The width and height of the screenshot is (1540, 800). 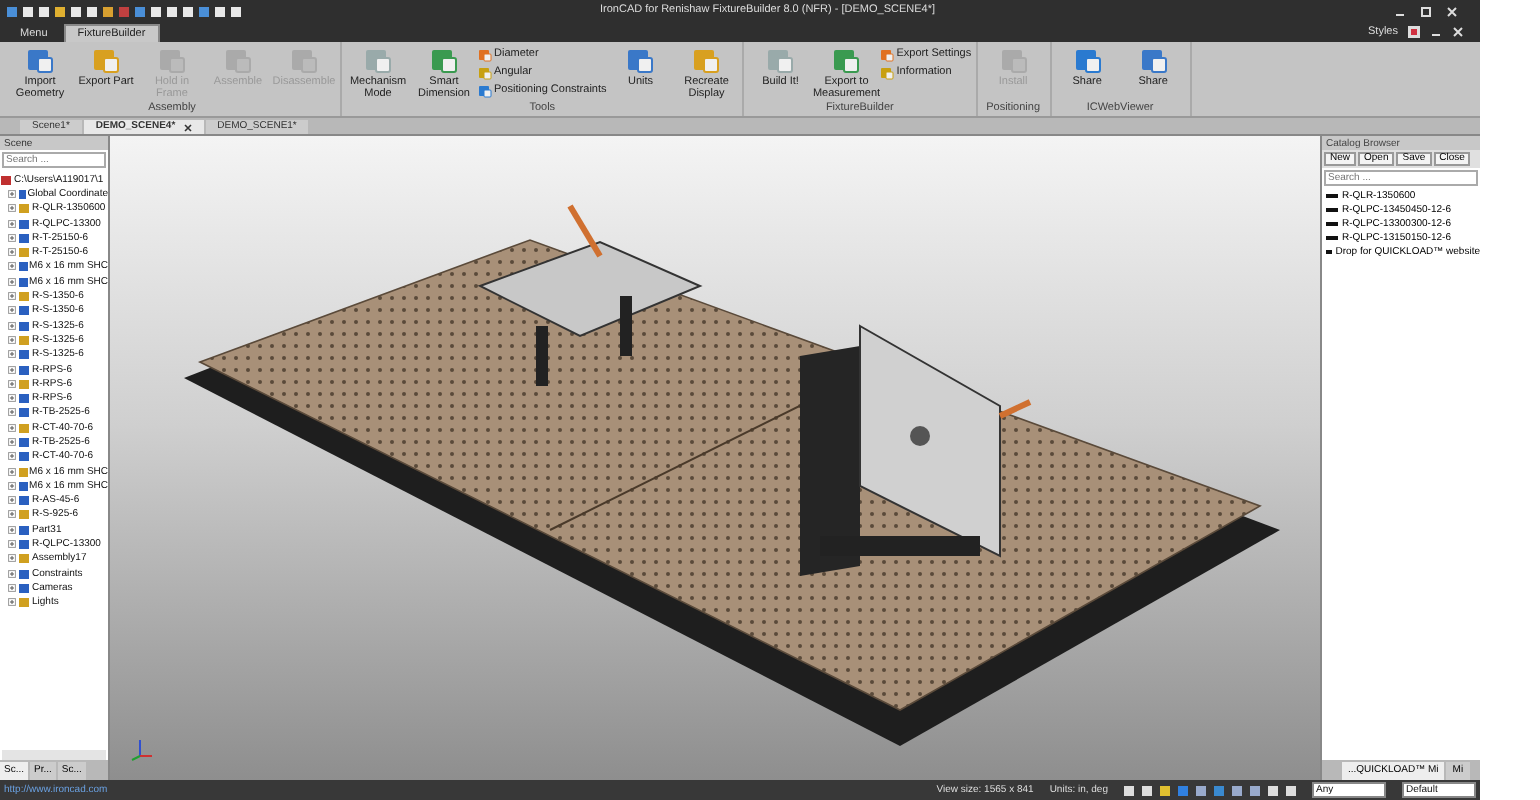 What do you see at coordinates (142, 750) in the screenshot?
I see `axis-triad-icon` at bounding box center [142, 750].